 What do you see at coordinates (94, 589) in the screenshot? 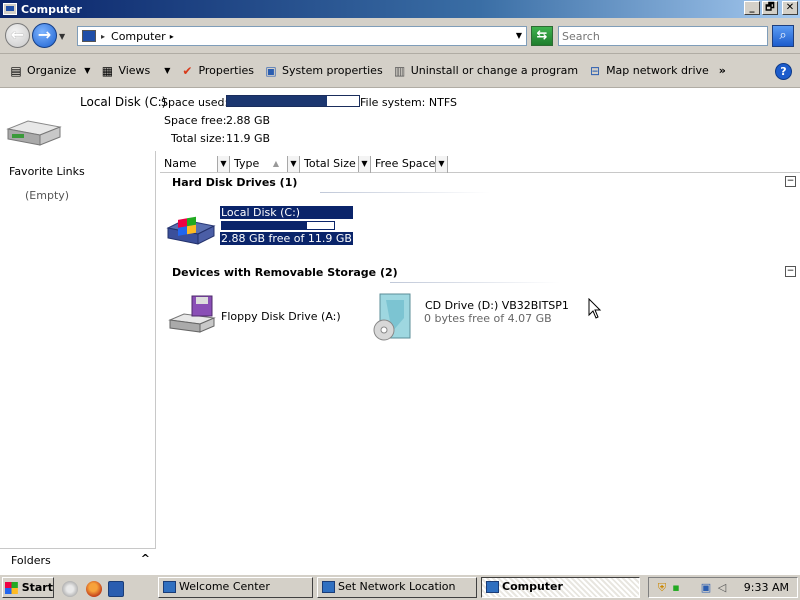
I see `firefox-icon` at bounding box center [94, 589].